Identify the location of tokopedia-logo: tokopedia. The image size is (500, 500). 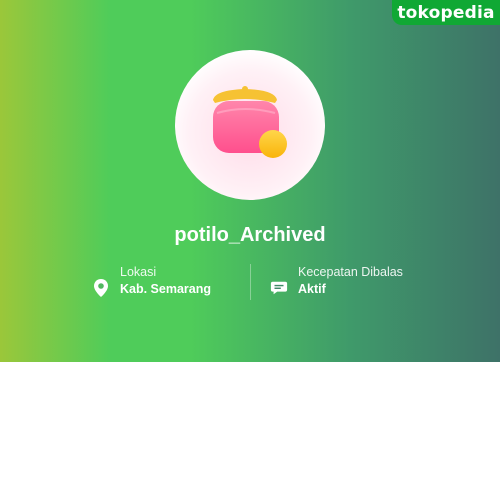
(446, 12).